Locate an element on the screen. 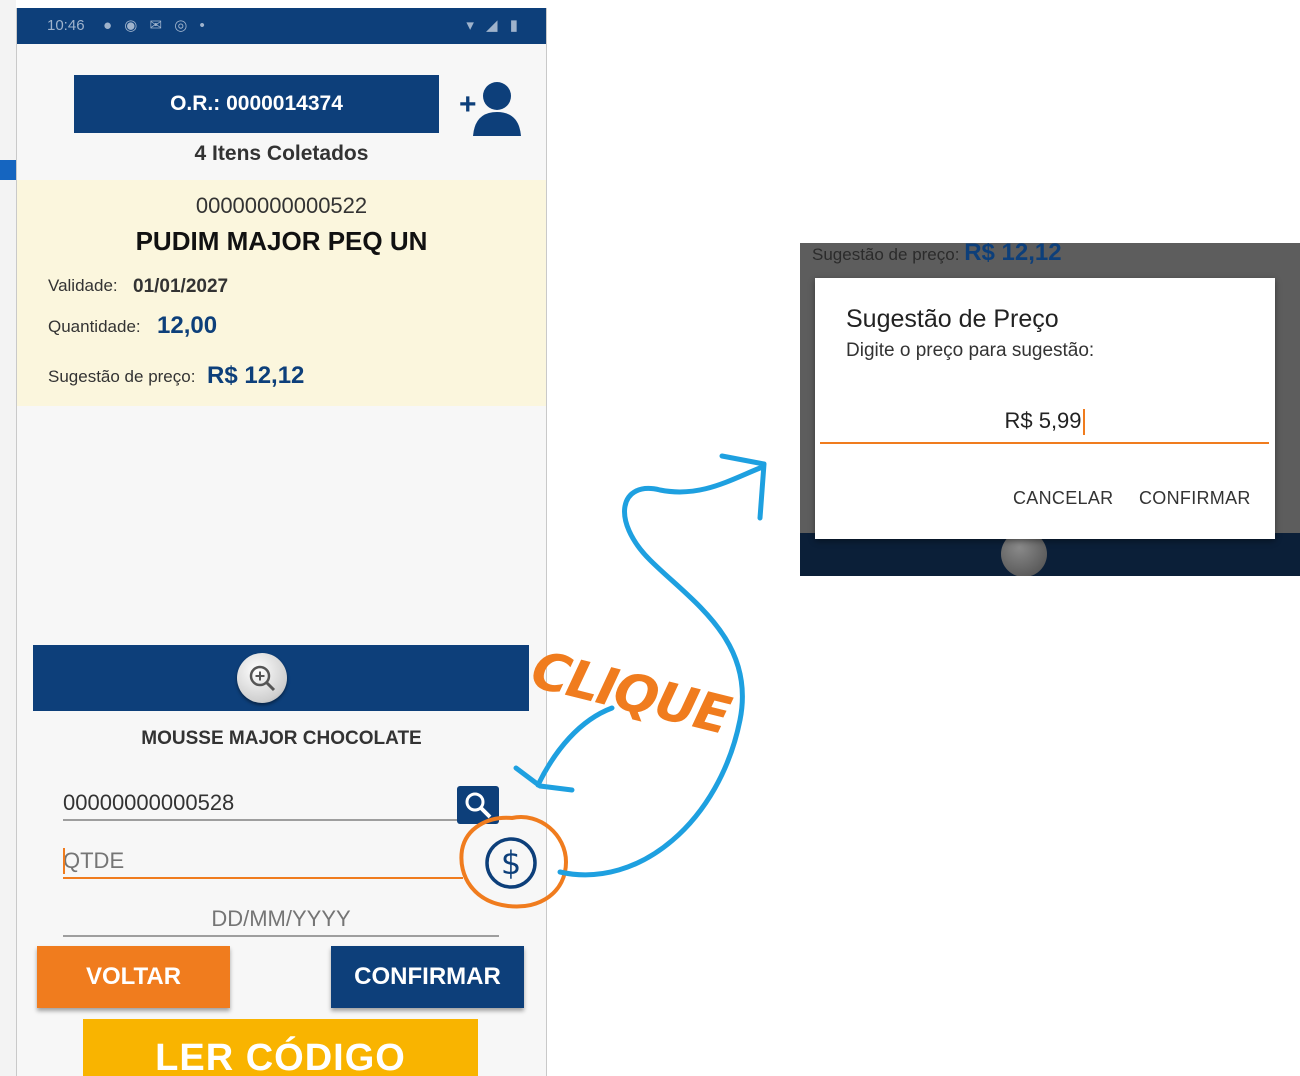 This screenshot has width=1300, height=1076. date-input-underline is located at coordinates (281, 936).